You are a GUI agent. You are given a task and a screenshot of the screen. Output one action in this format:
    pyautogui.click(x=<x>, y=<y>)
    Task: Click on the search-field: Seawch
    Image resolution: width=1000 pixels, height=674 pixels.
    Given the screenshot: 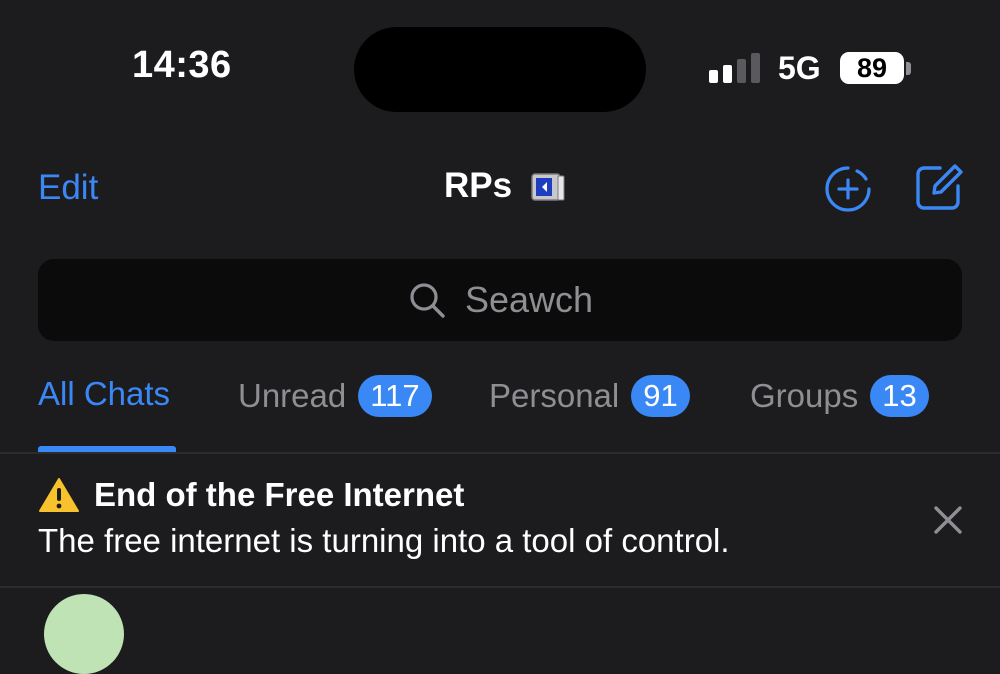 What is the action you would take?
    pyautogui.click(x=500, y=300)
    